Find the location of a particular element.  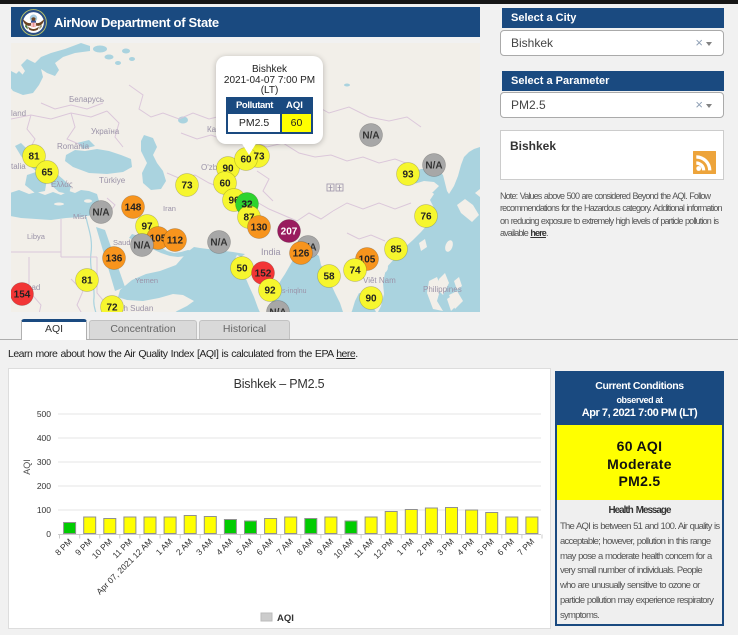

svg-text: 85 is located at coordinates (396, 250).